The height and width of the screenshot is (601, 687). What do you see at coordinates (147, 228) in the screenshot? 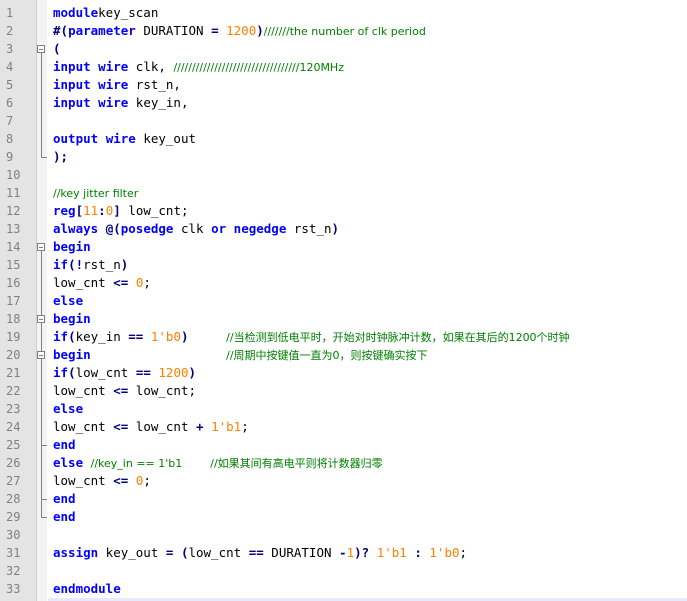
I see `code-token: posedge` at bounding box center [147, 228].